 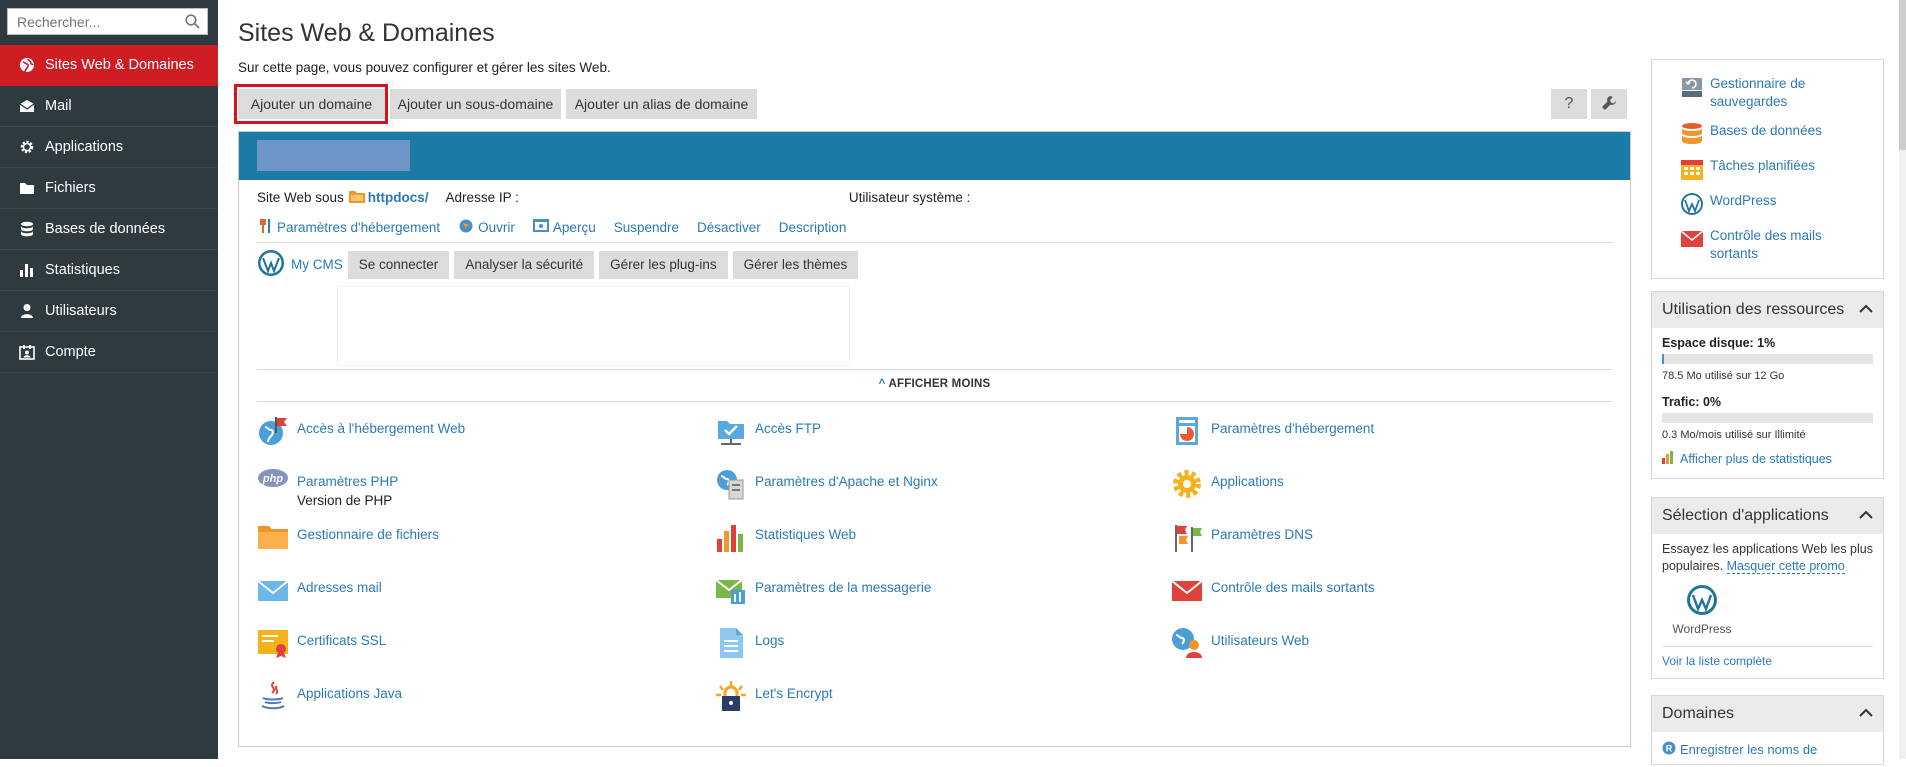 What do you see at coordinates (109, 106) in the screenshot?
I see `sidebar-item-mail: Mail` at bounding box center [109, 106].